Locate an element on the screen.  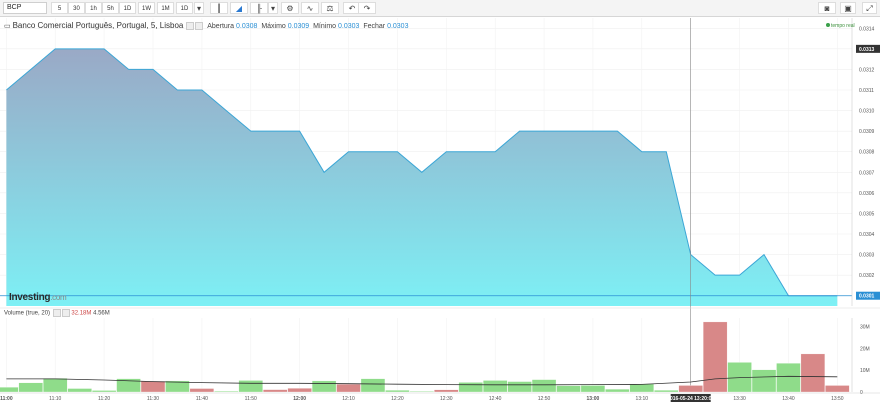
time-tick-label: 12:20 is located at coordinates (397, 399).